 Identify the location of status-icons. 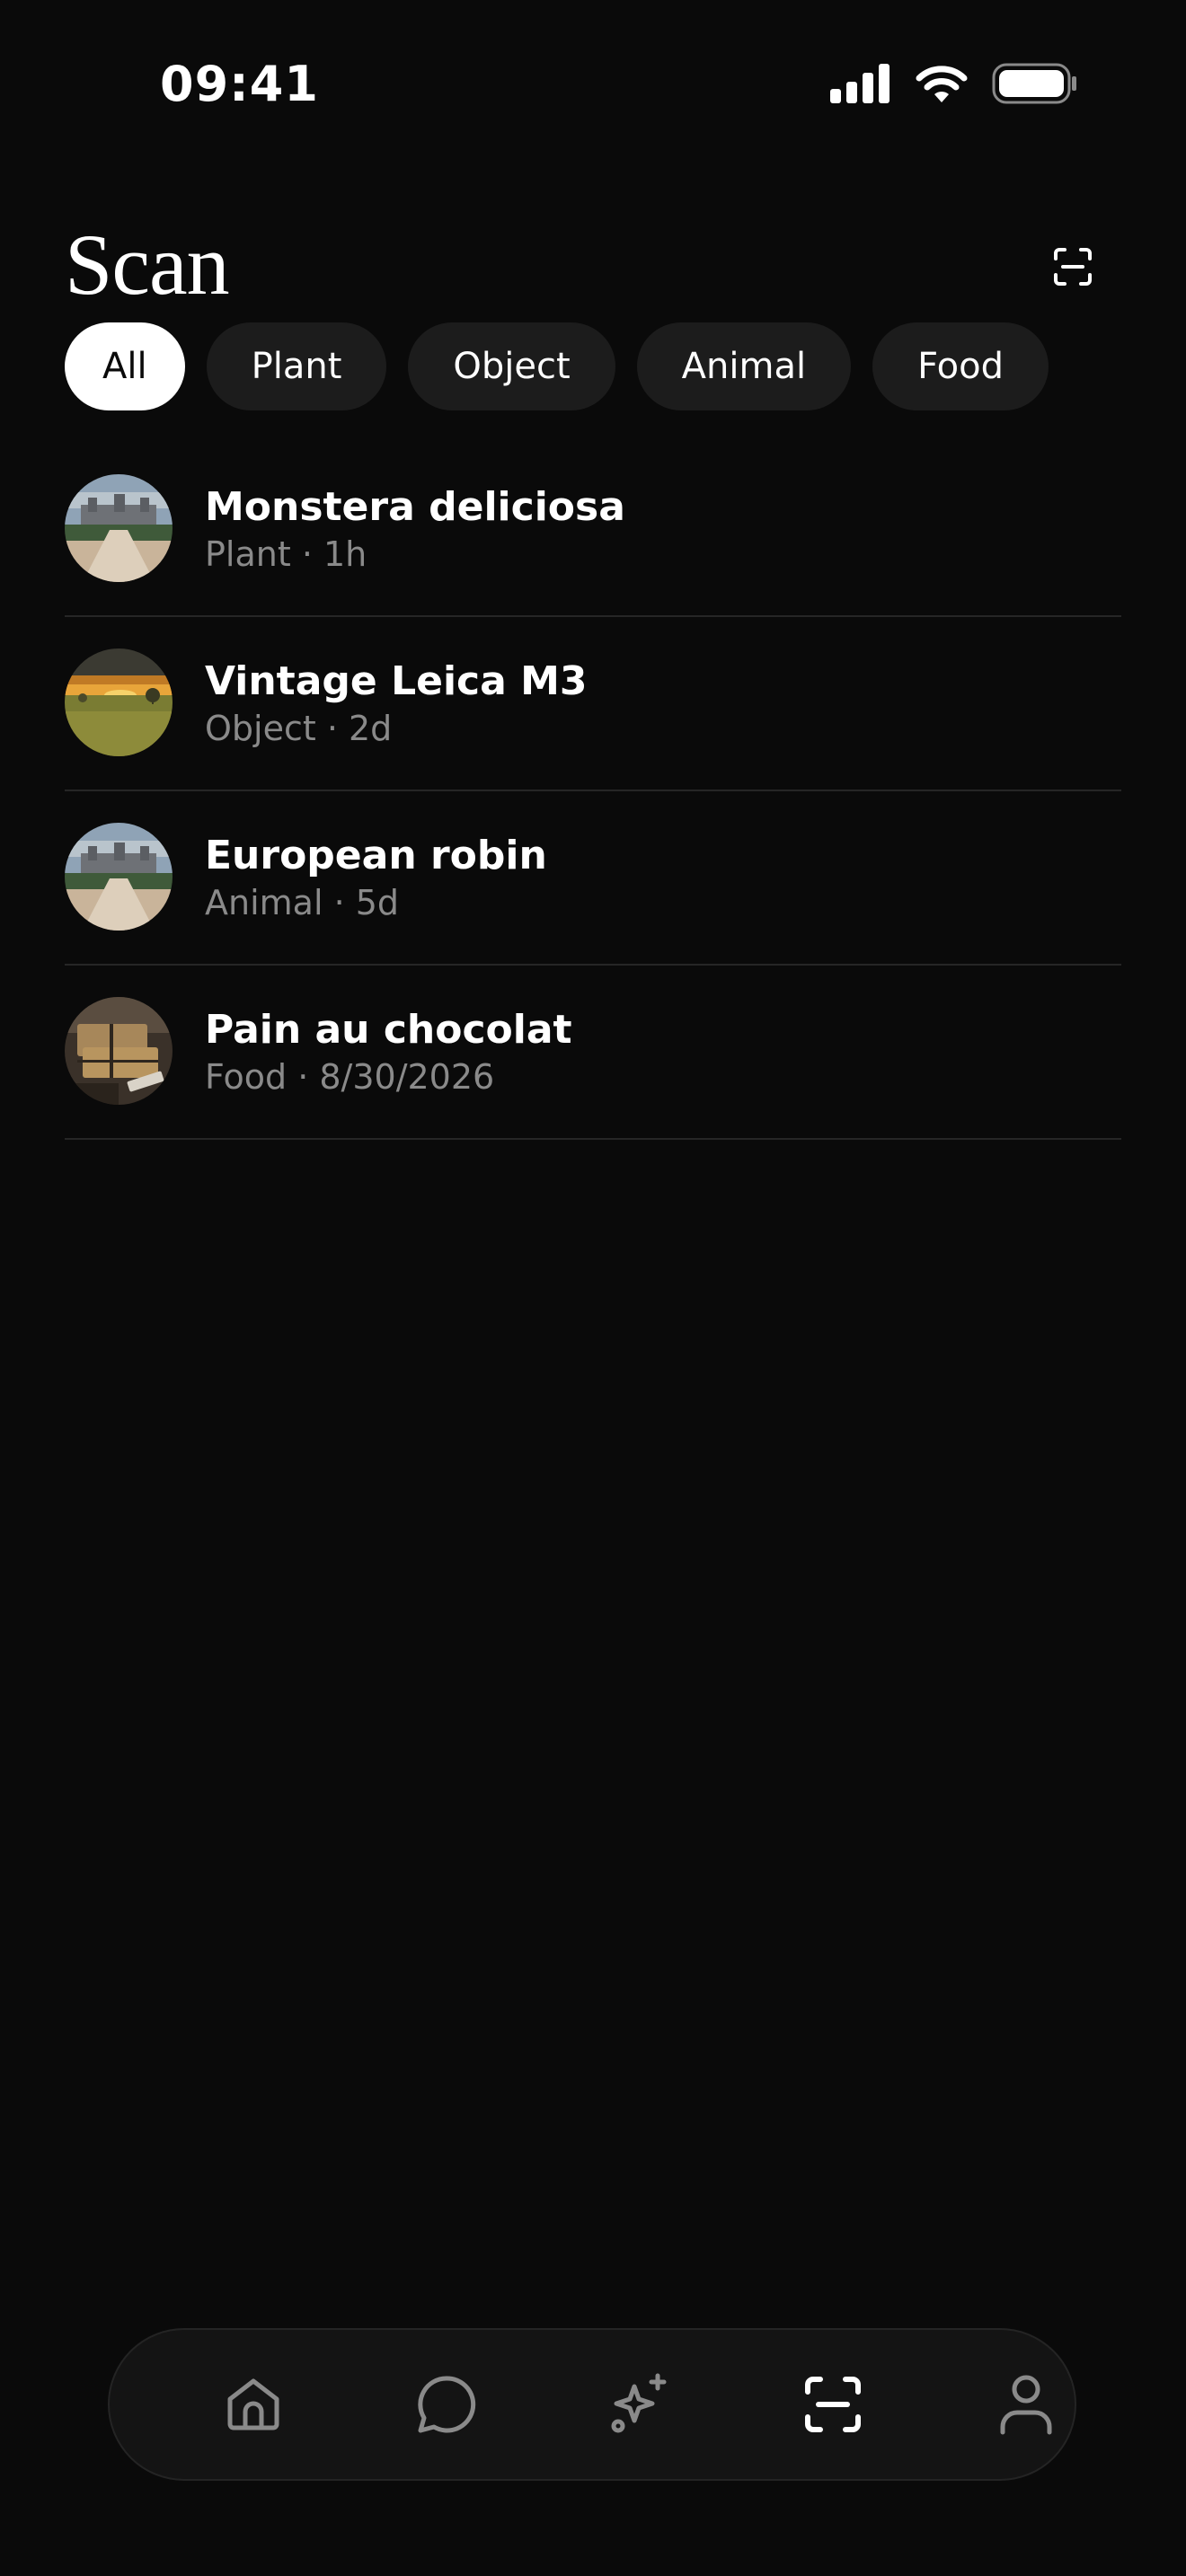
(954, 86).